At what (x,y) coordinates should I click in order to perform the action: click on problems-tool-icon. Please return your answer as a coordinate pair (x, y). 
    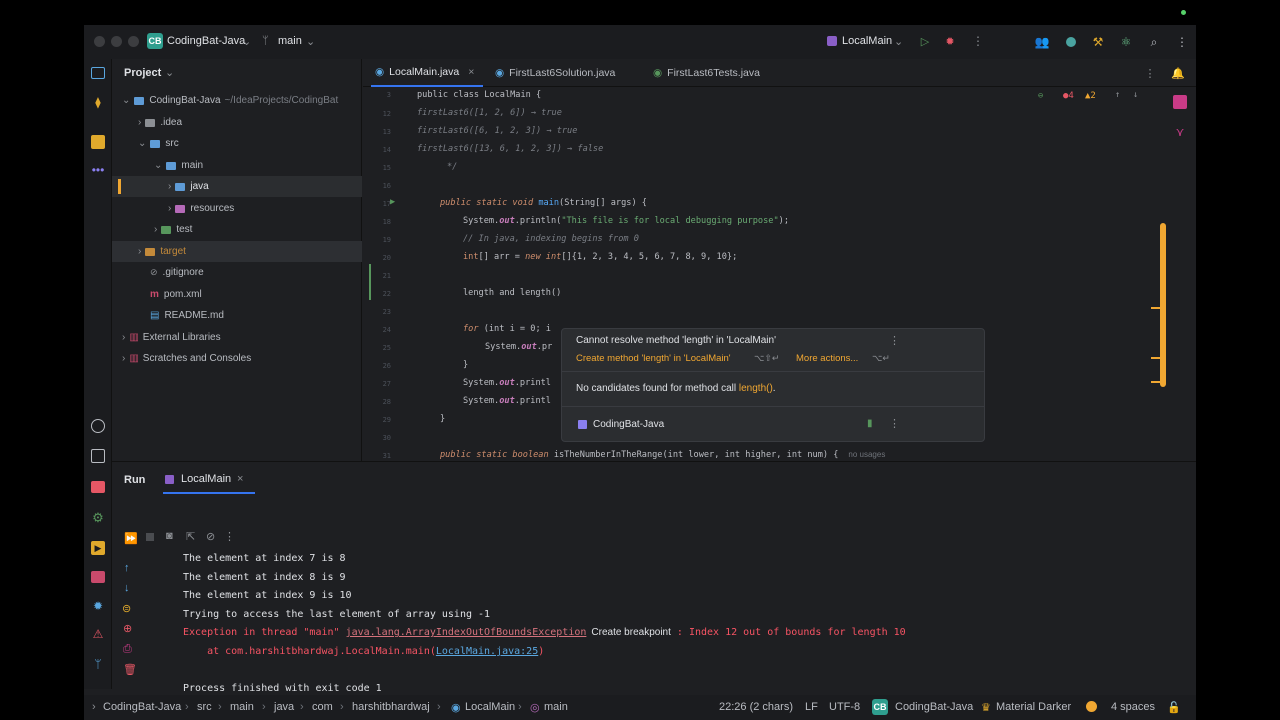
    Looking at the image, I should click on (98, 487).